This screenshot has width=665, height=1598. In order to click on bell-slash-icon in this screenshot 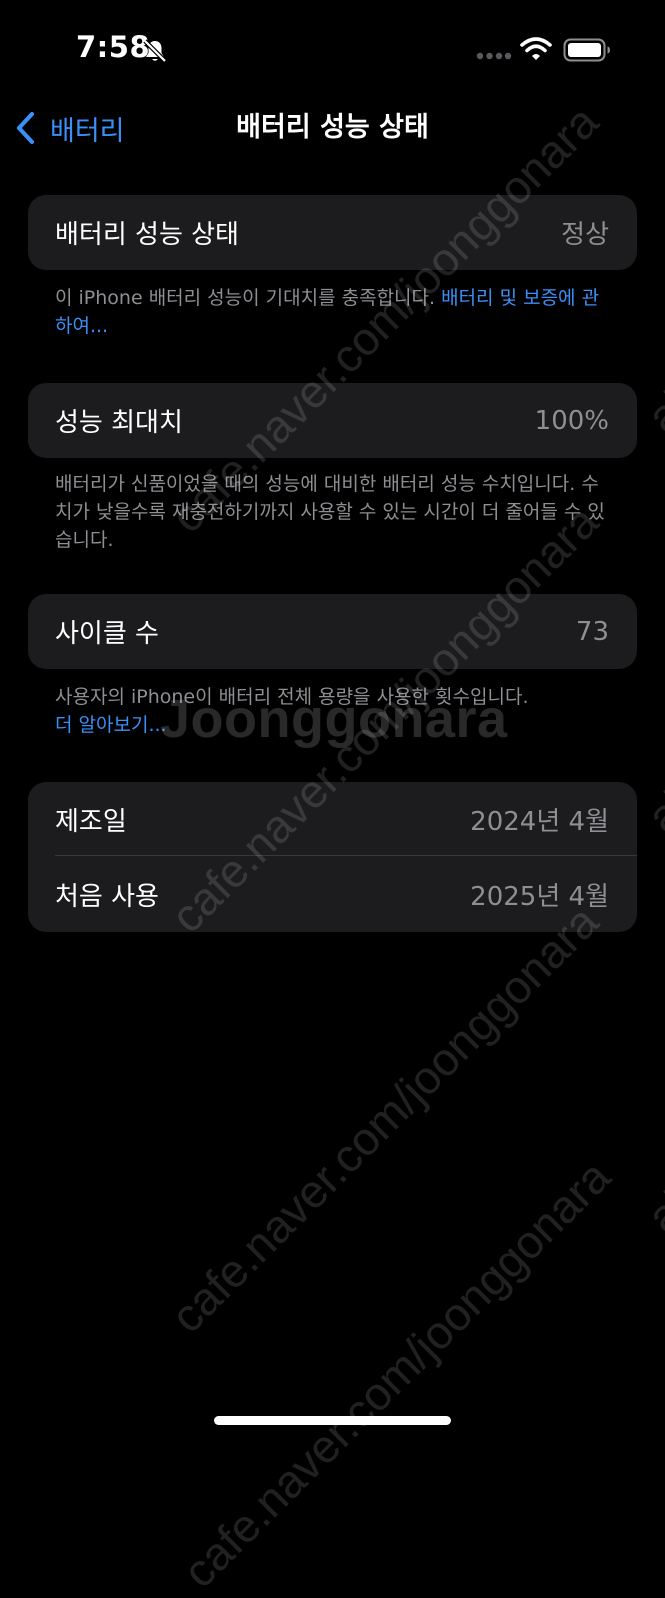, I will do `click(155, 51)`.